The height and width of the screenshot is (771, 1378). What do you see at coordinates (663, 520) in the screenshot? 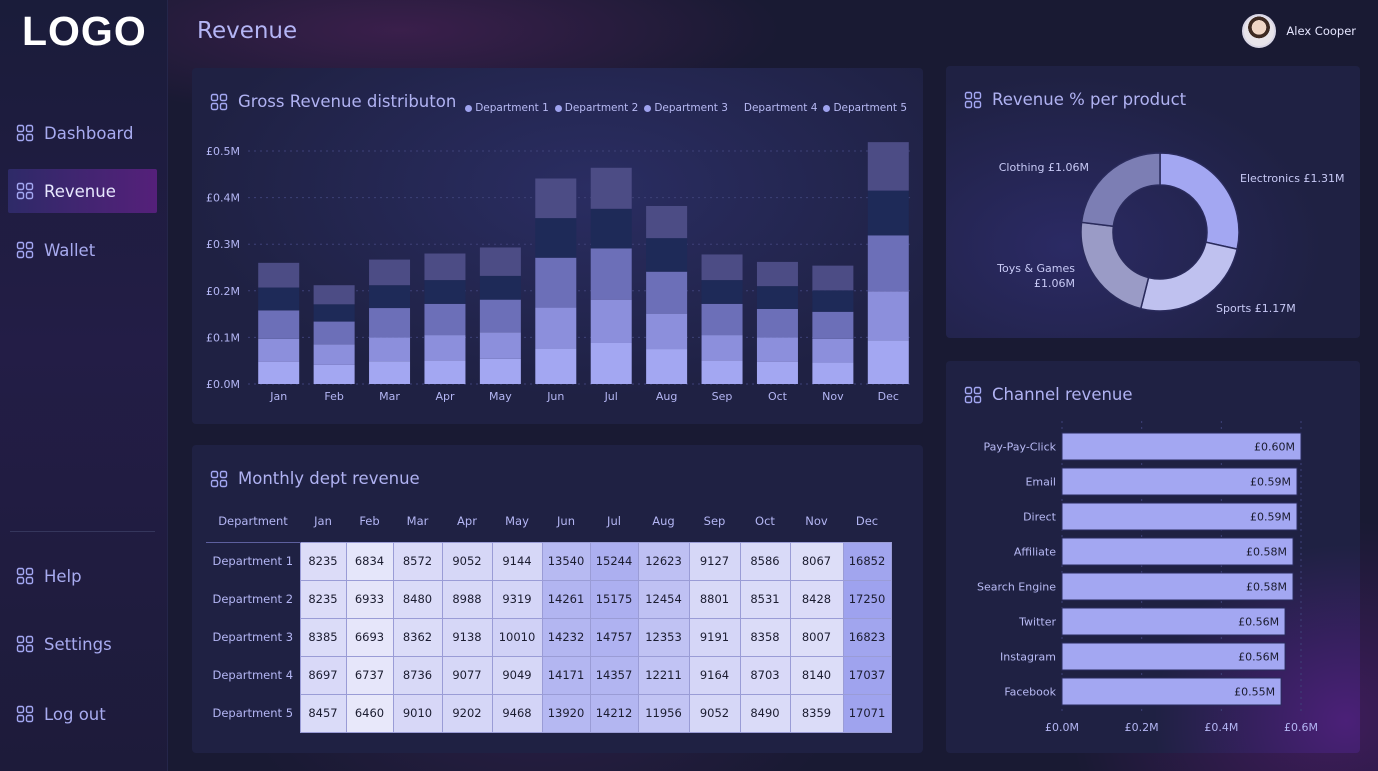
I see `column-header: Aug` at bounding box center [663, 520].